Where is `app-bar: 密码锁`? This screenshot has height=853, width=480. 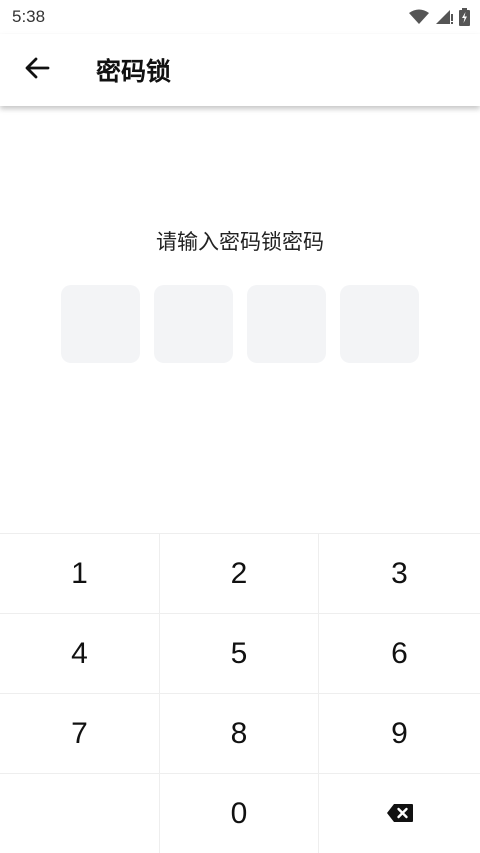
app-bar: 密码锁 is located at coordinates (240, 70).